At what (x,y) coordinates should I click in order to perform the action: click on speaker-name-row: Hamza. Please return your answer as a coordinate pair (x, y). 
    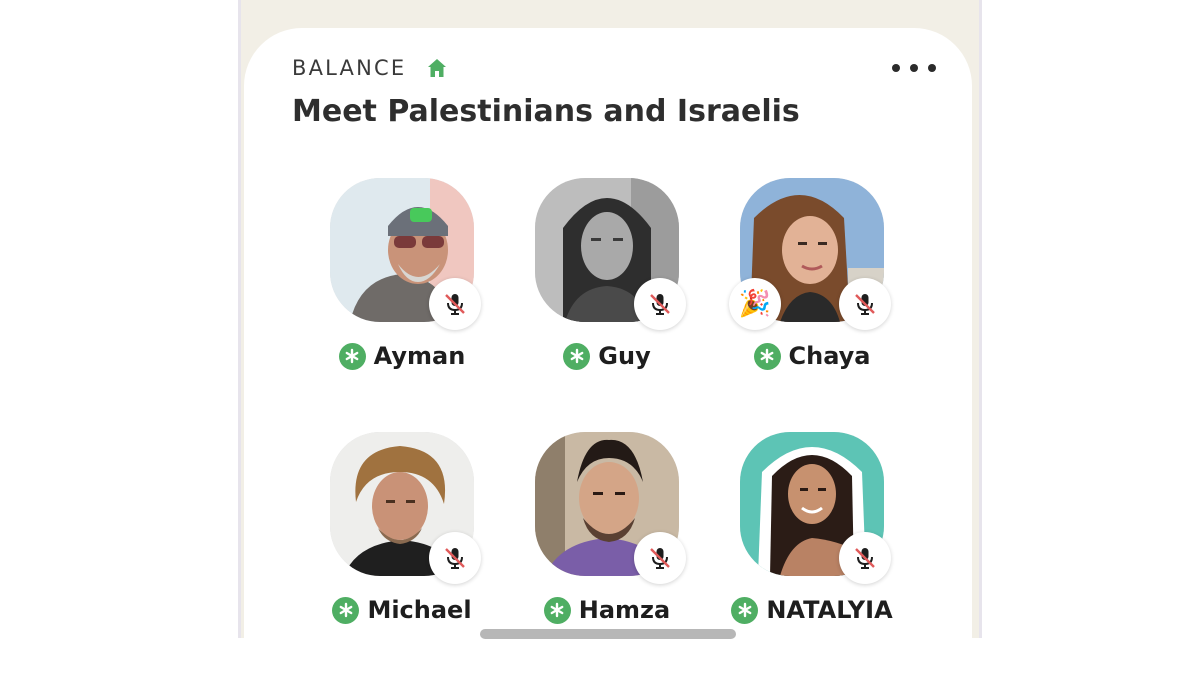
    Looking at the image, I should click on (607, 610).